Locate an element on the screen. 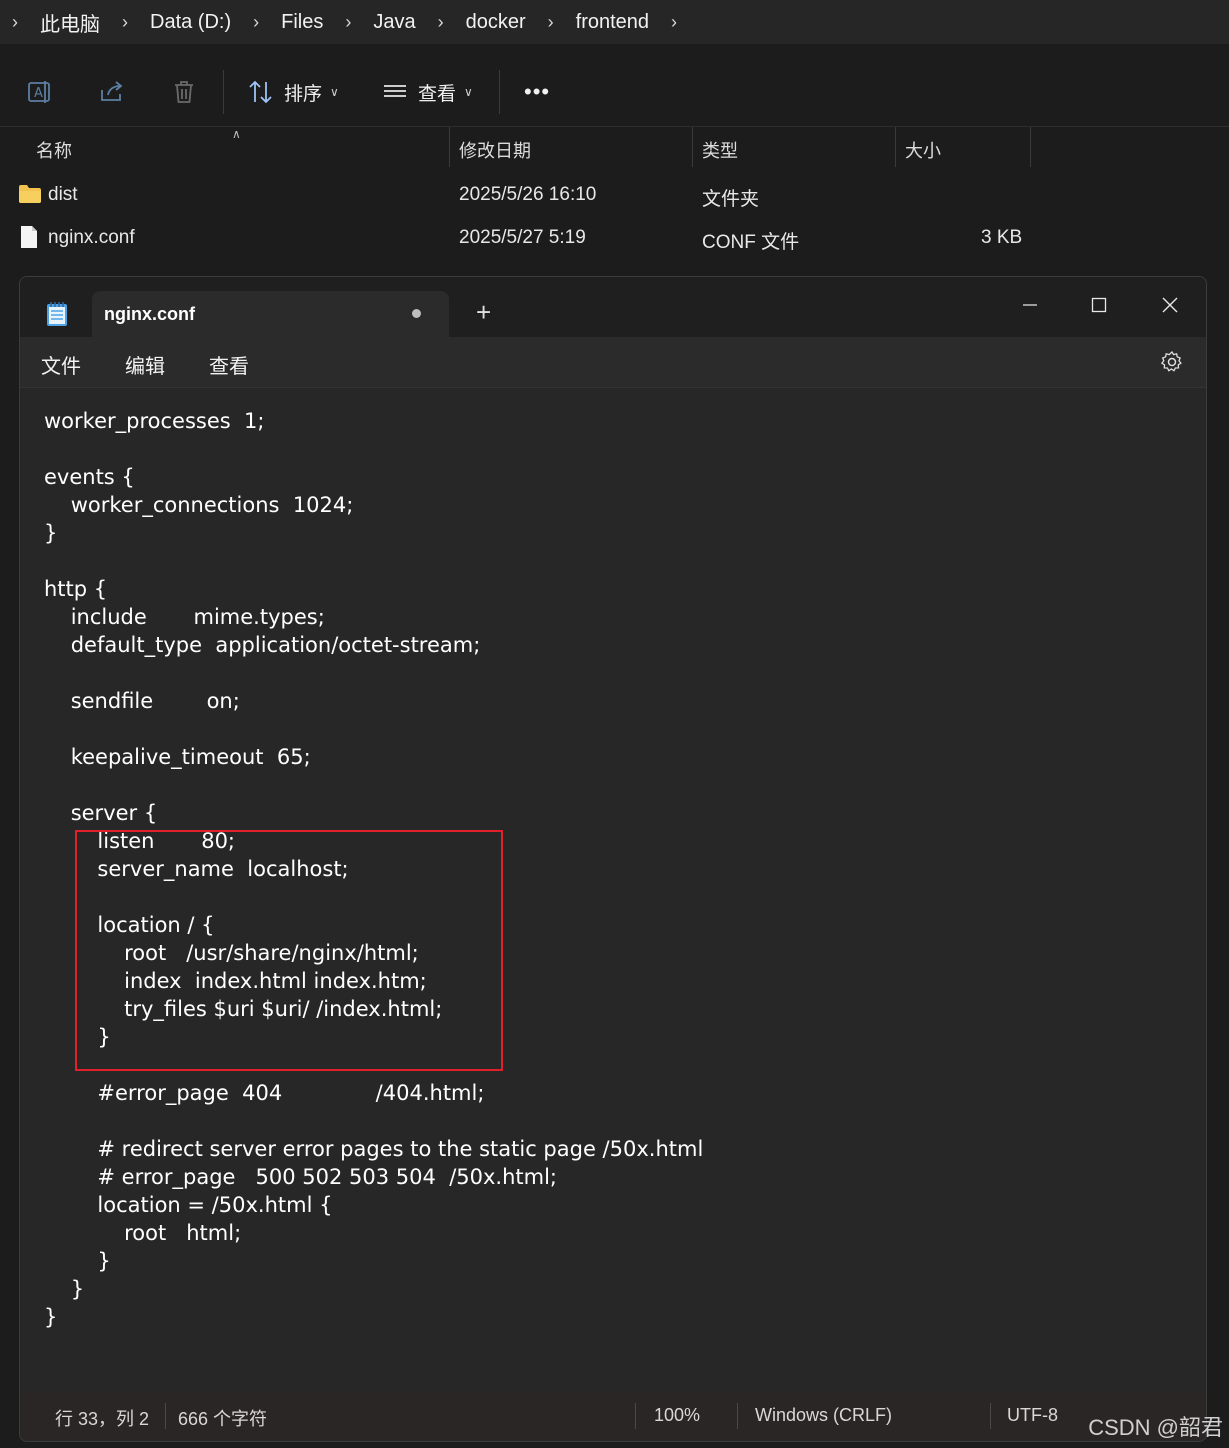 The height and width of the screenshot is (1448, 1229). unsaved-dot-icon is located at coordinates (416, 313).